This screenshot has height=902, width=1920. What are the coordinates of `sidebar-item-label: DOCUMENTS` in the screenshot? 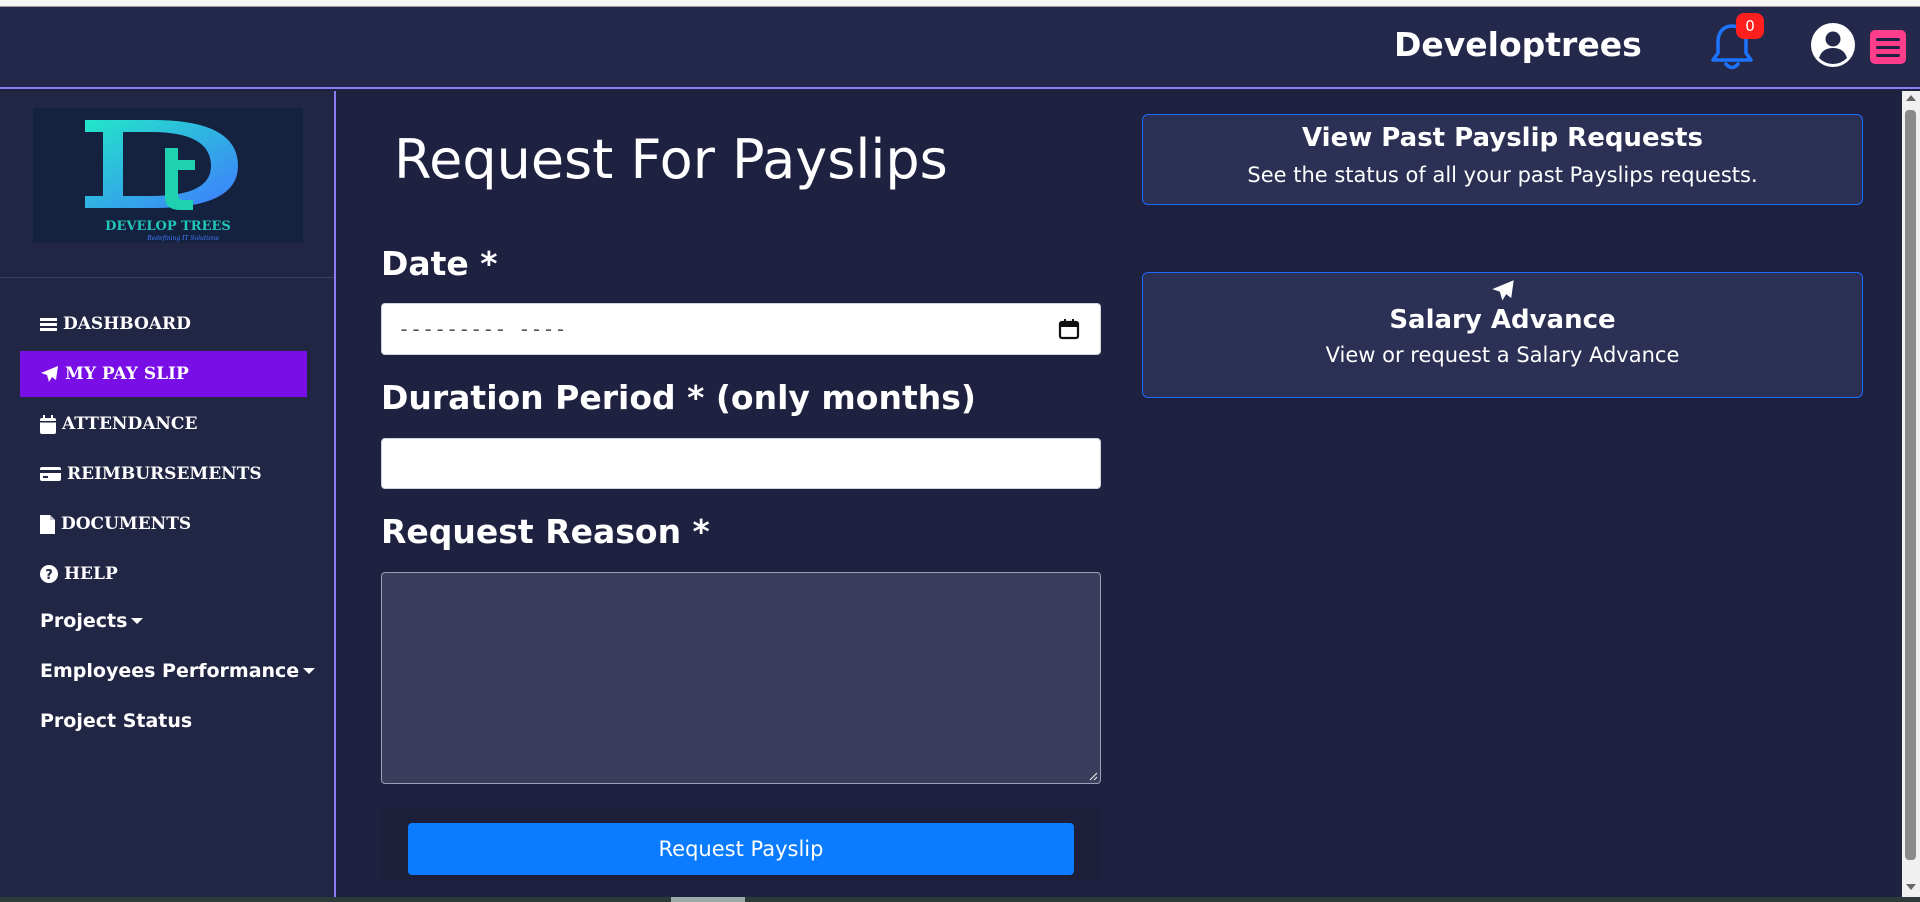 It's located at (126, 524).